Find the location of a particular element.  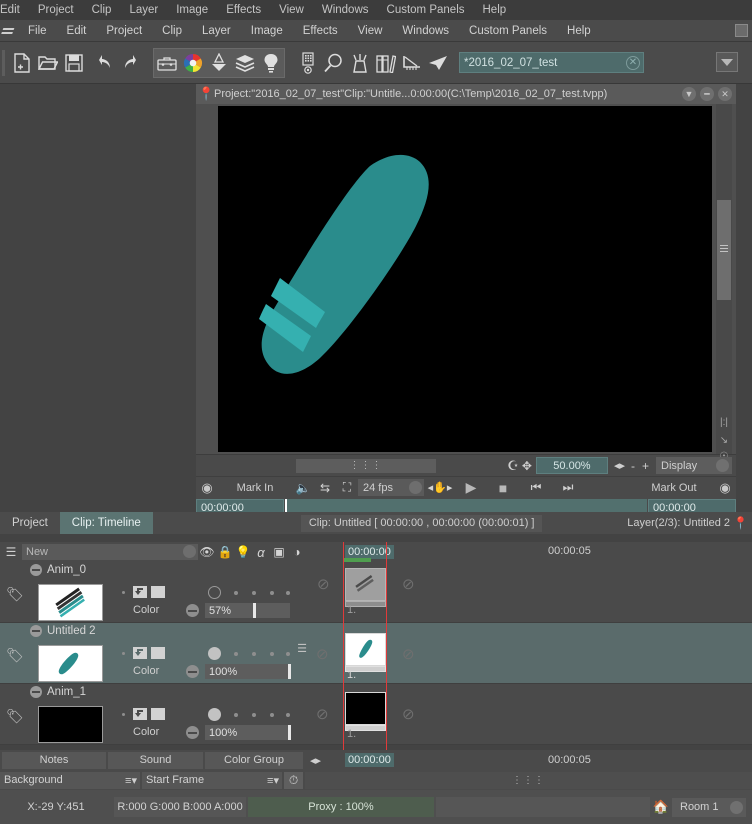

stopwatch-icon: ⏱ is located at coordinates (293, 780).